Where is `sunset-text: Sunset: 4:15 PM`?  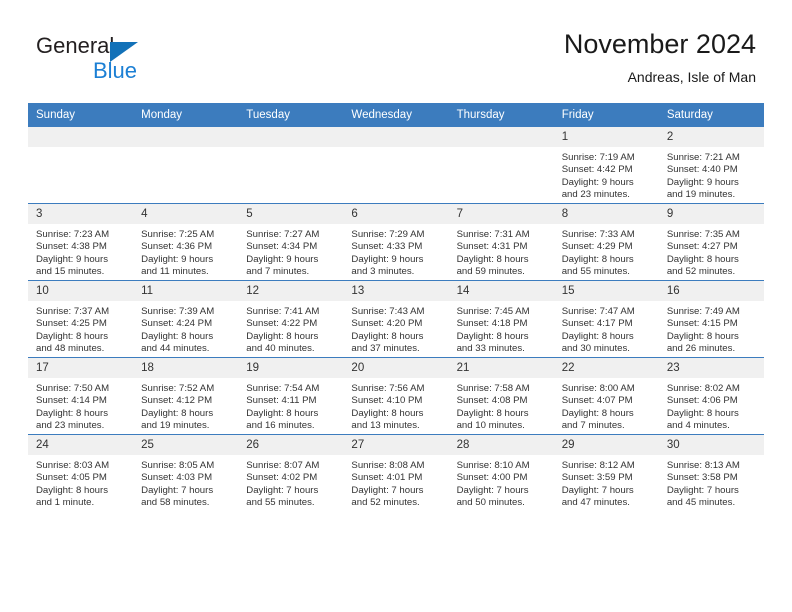 sunset-text: Sunset: 4:15 PM is located at coordinates (702, 324).